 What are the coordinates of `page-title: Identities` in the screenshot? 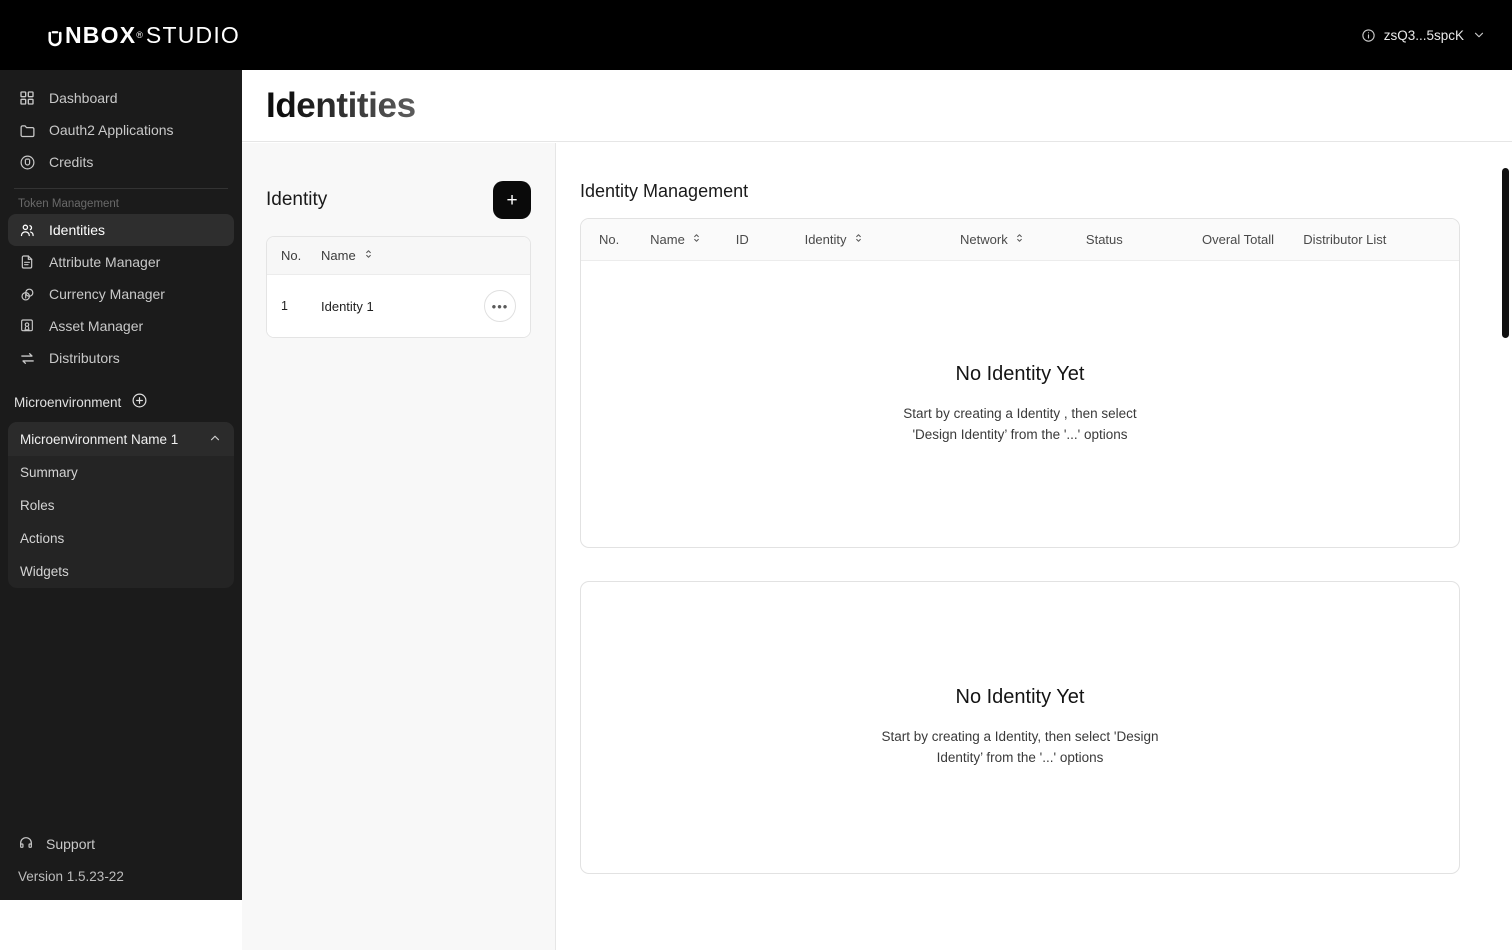 It's located at (341, 105).